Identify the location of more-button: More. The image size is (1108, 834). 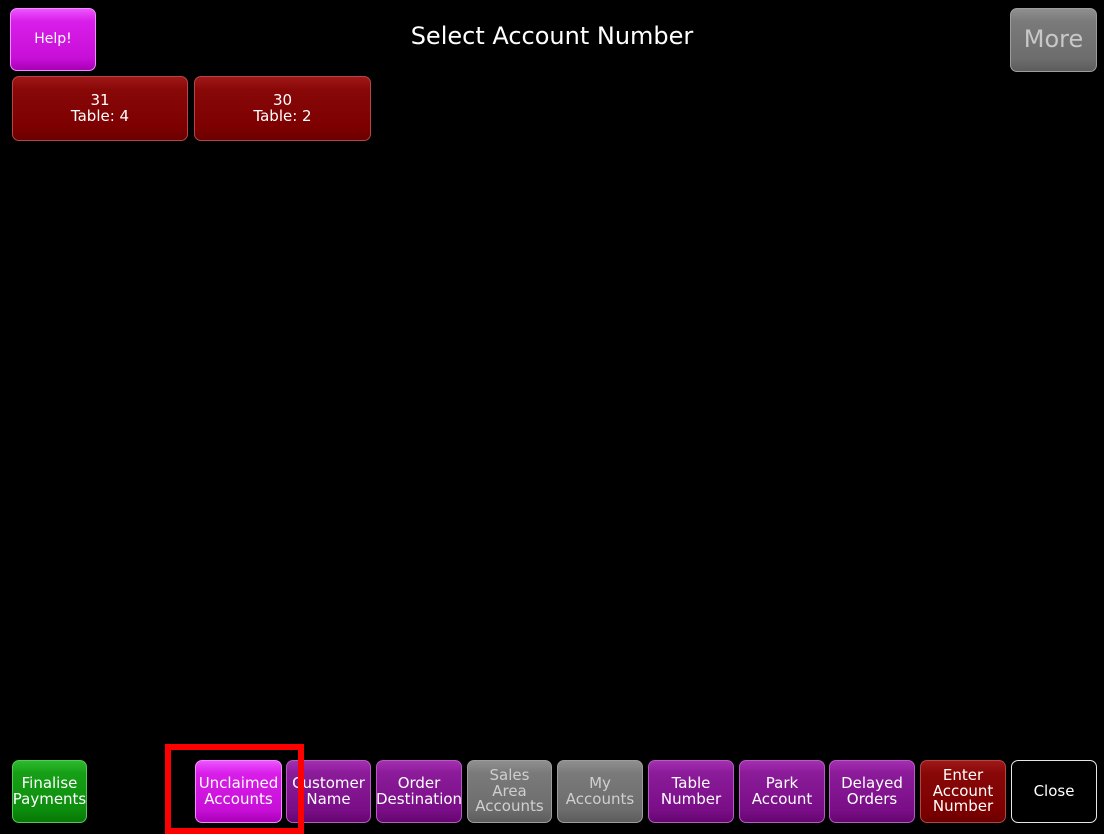
(1053, 40).